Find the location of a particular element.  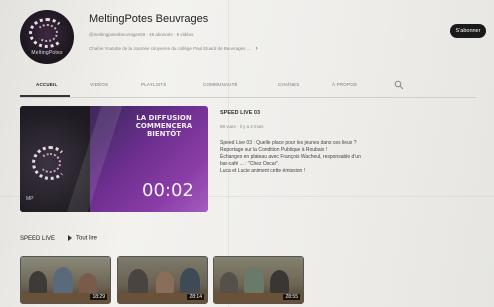

subscribe-button: S'abonner is located at coordinates (468, 31).